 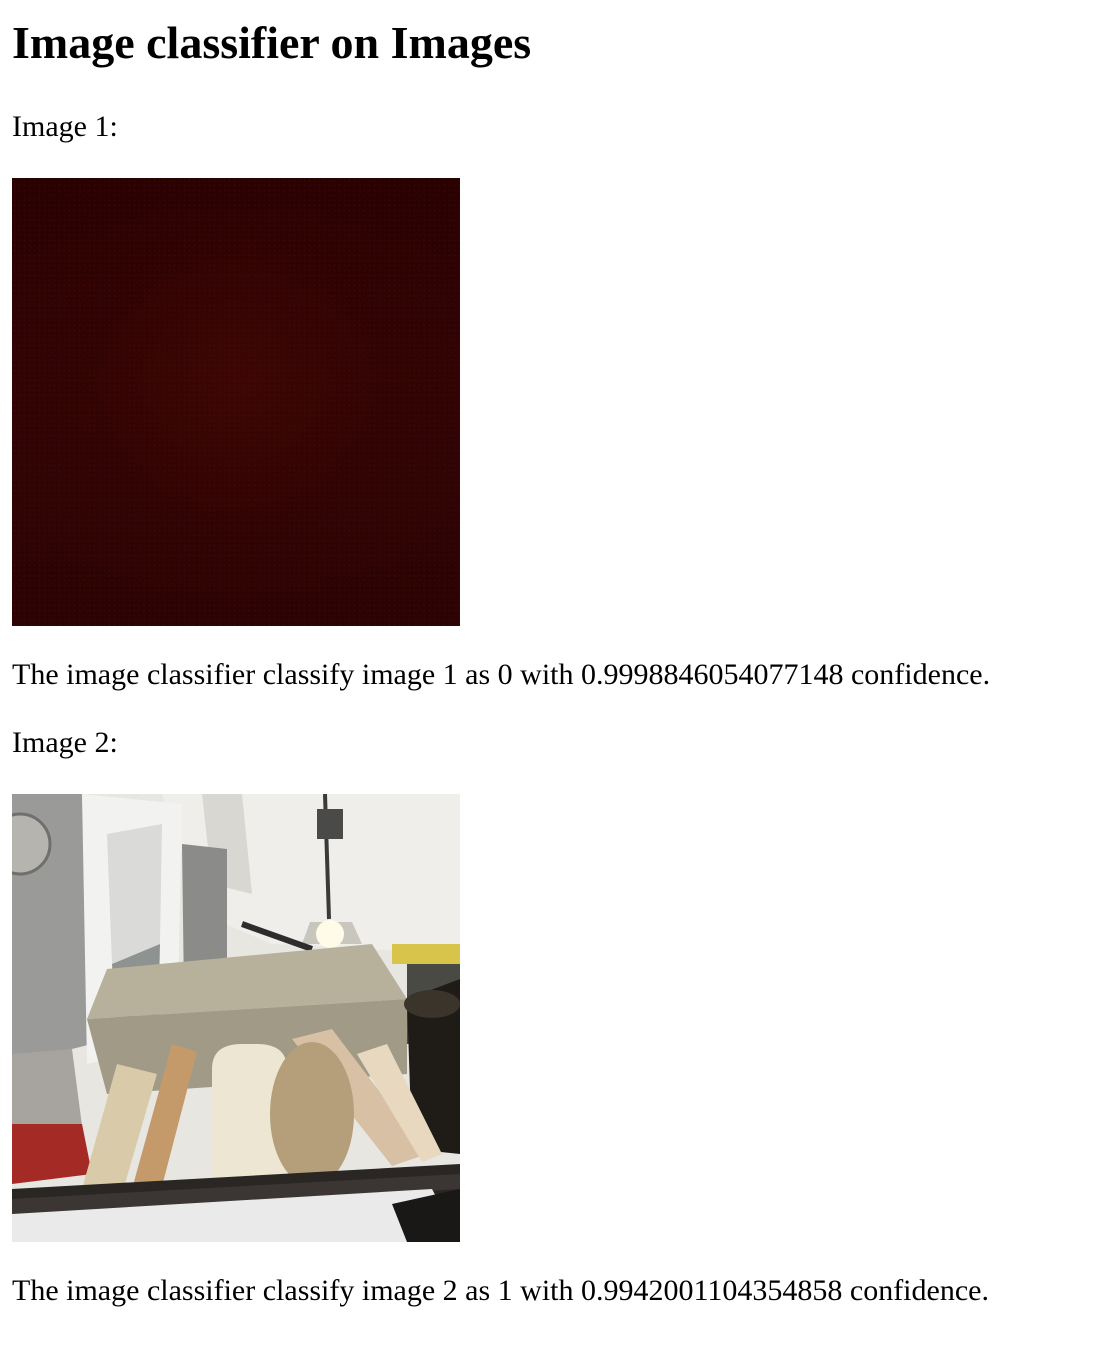 I want to click on image-1-dark-red-photo, so click(x=236, y=402).